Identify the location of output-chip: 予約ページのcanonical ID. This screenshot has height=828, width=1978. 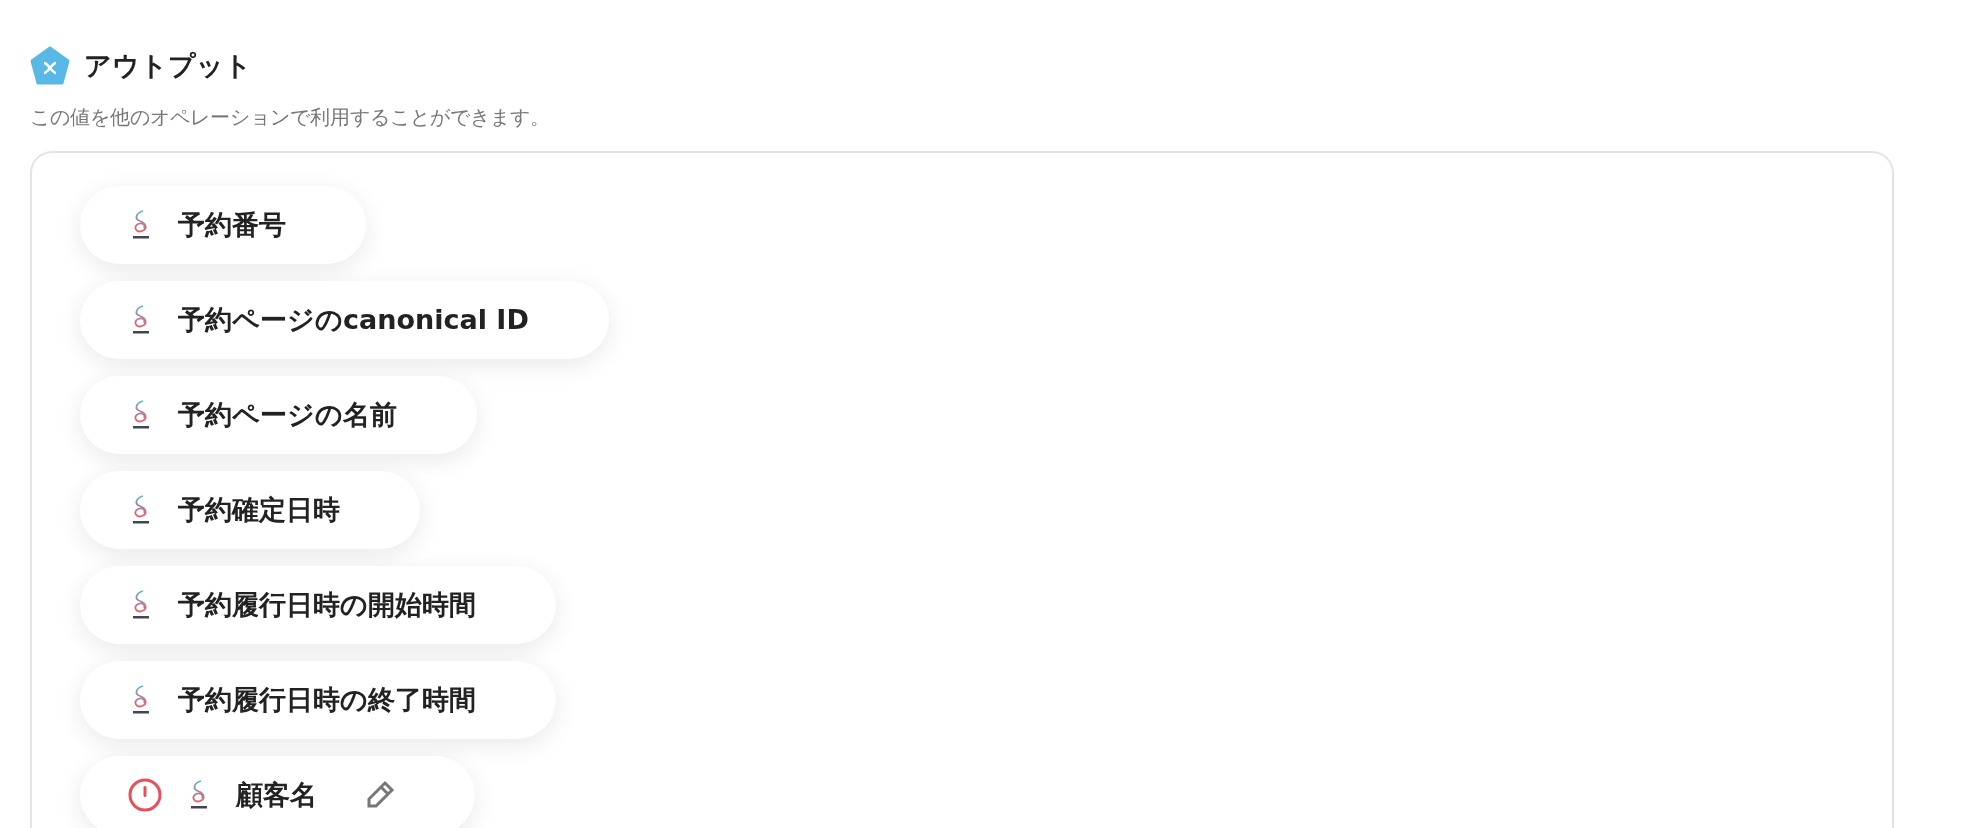
(344, 320).